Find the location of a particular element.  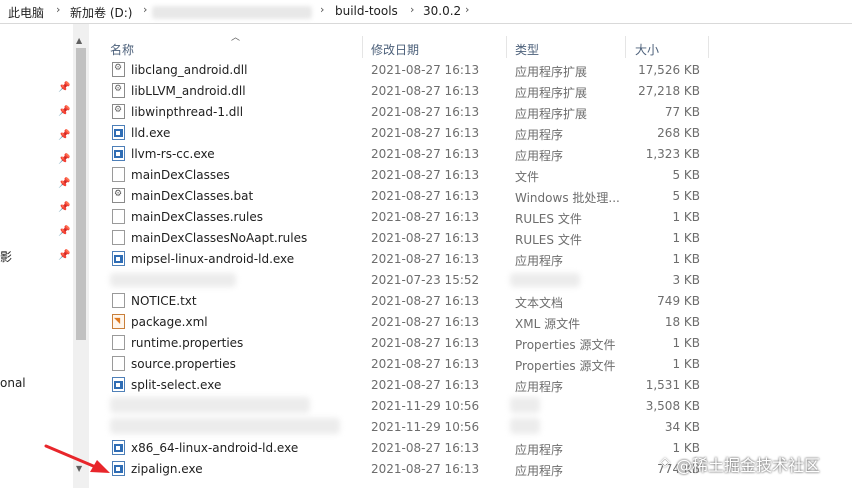

file-row: 2021-07-23 15:52 3 KB is located at coordinates (471, 280).